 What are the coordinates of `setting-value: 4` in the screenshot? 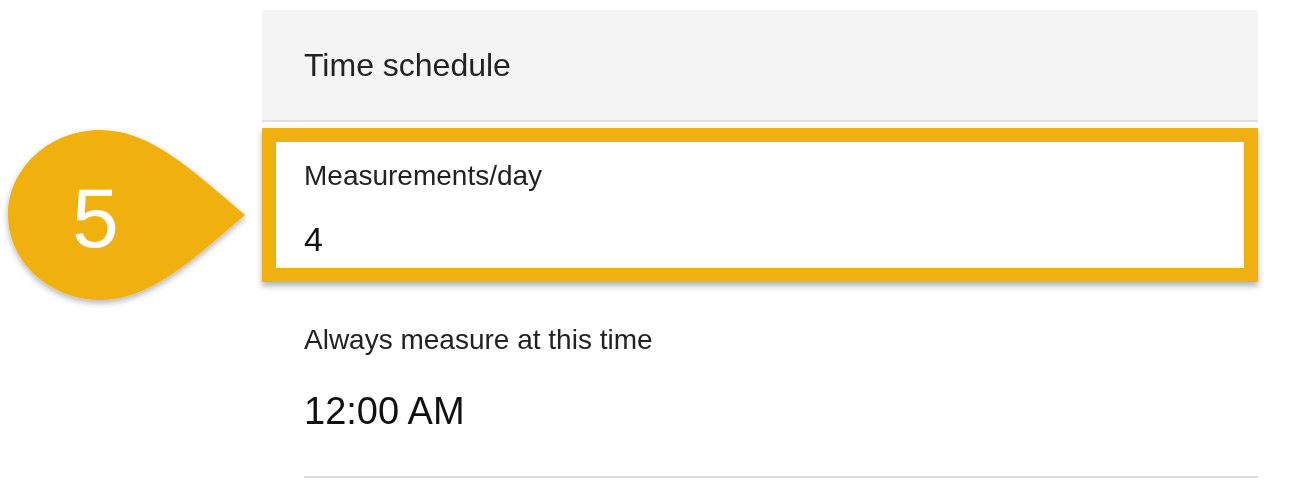 It's located at (314, 239).